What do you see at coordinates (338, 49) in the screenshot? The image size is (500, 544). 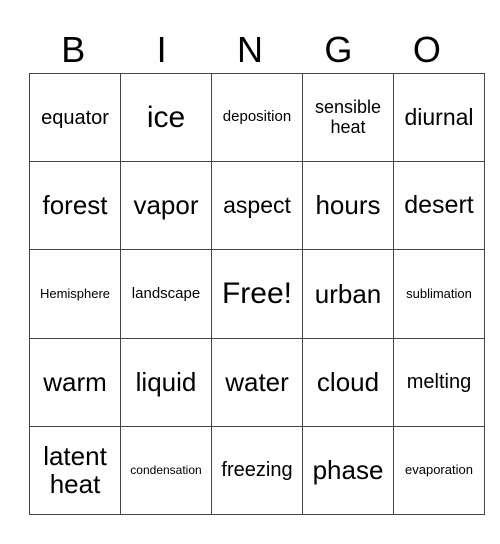 I see `header-letter-g: G` at bounding box center [338, 49].